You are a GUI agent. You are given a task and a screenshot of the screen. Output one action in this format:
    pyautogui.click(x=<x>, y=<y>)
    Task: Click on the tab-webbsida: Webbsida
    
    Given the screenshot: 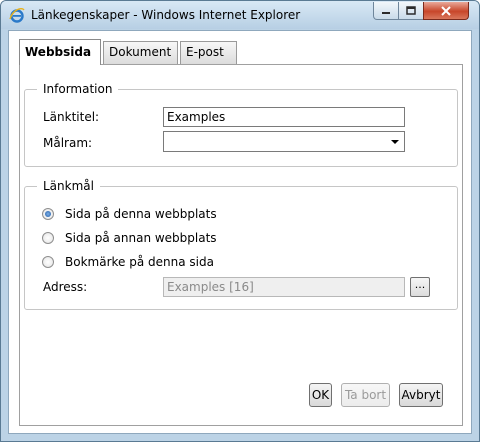 What is the action you would take?
    pyautogui.click(x=60, y=52)
    